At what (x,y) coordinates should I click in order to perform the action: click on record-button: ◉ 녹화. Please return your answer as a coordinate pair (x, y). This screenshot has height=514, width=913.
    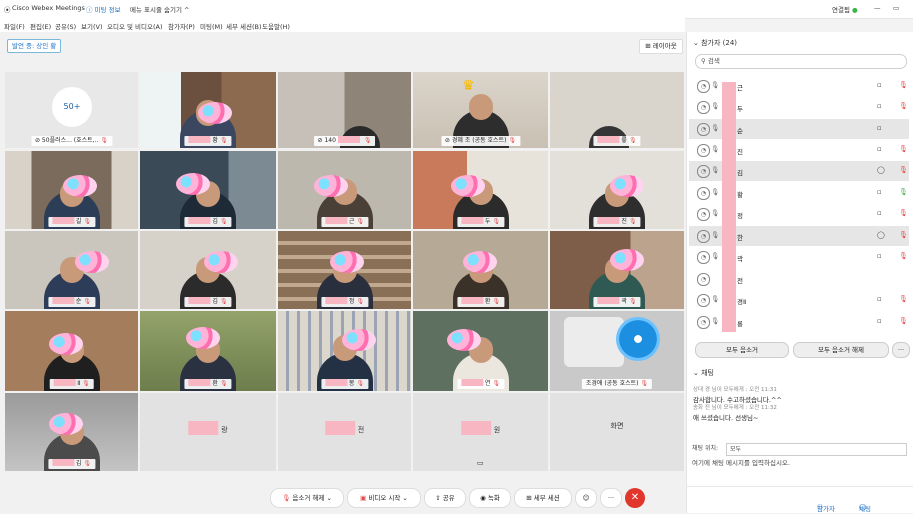
    Looking at the image, I should click on (490, 498).